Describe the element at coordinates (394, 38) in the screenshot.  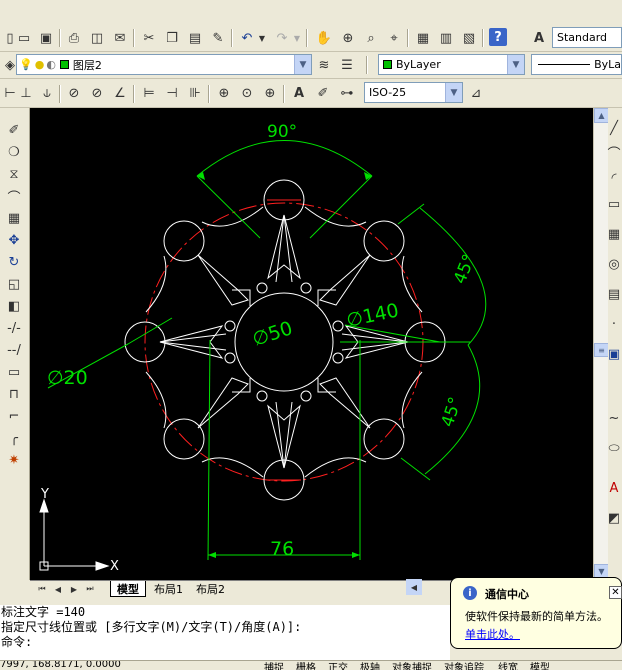
I see `zoom-previous-icon: ⌖` at that location.